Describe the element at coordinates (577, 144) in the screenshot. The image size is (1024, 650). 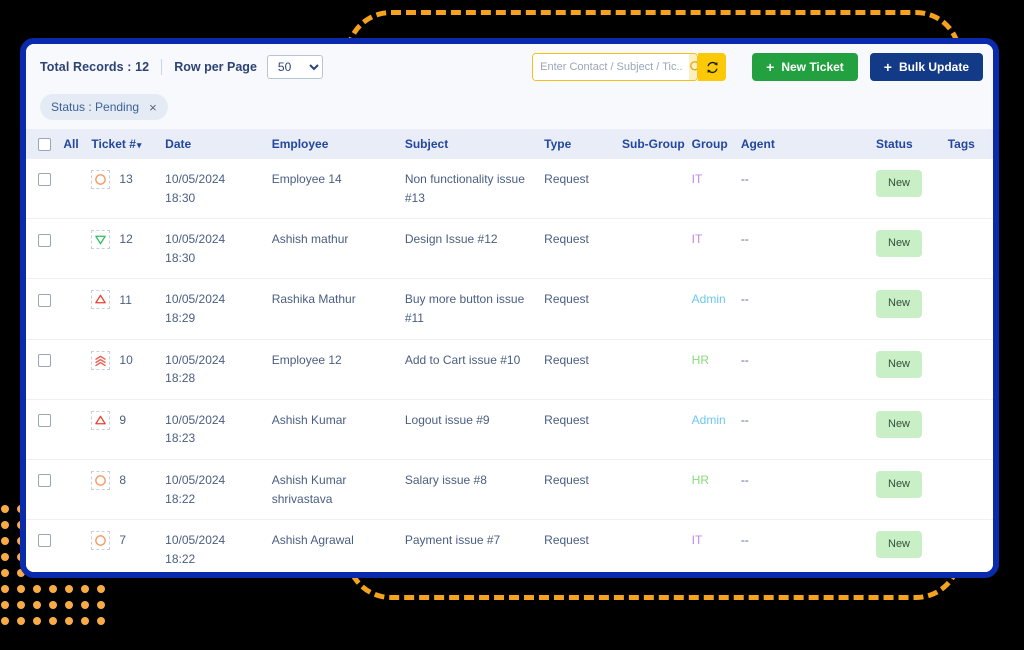
I see `column-header-type: Type` at that location.